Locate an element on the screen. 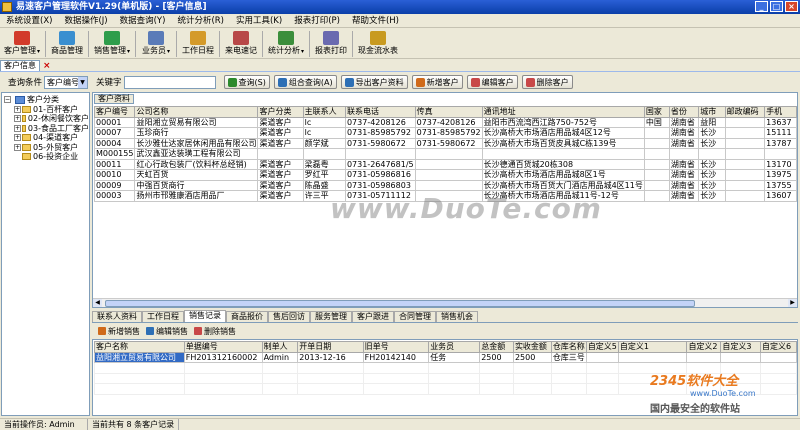  tab-contacts: 联系人资料 is located at coordinates (117, 316).